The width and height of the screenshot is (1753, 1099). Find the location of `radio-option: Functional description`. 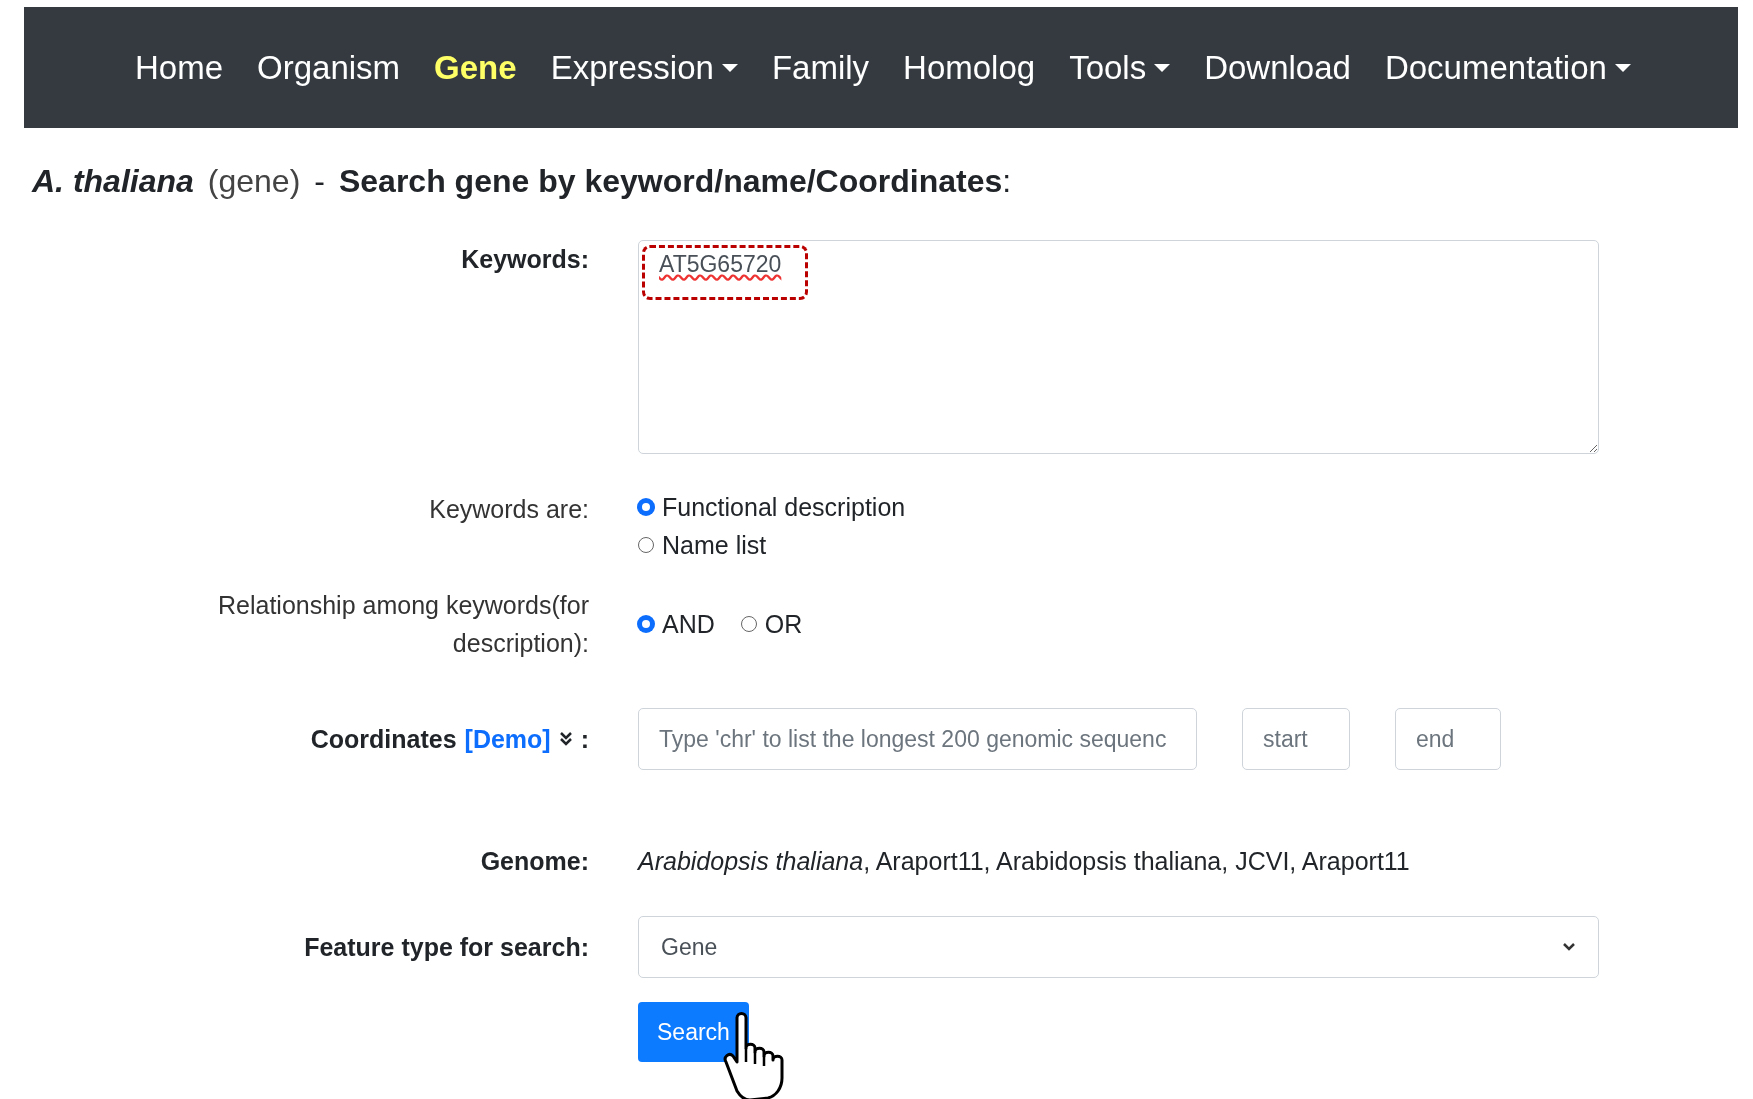

radio-option: Functional description is located at coordinates (1118, 507).